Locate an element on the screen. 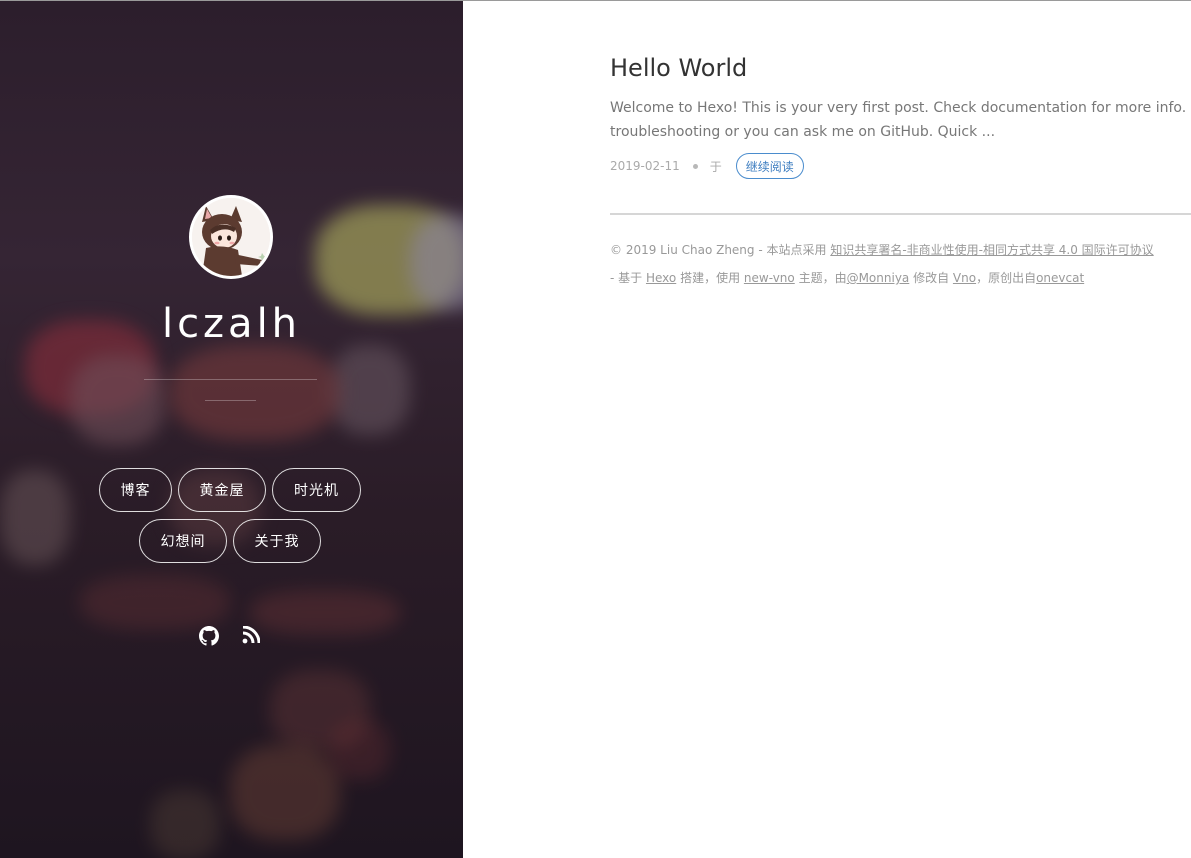  footer-credits-mid4: ，原创出自 is located at coordinates (1006, 278).